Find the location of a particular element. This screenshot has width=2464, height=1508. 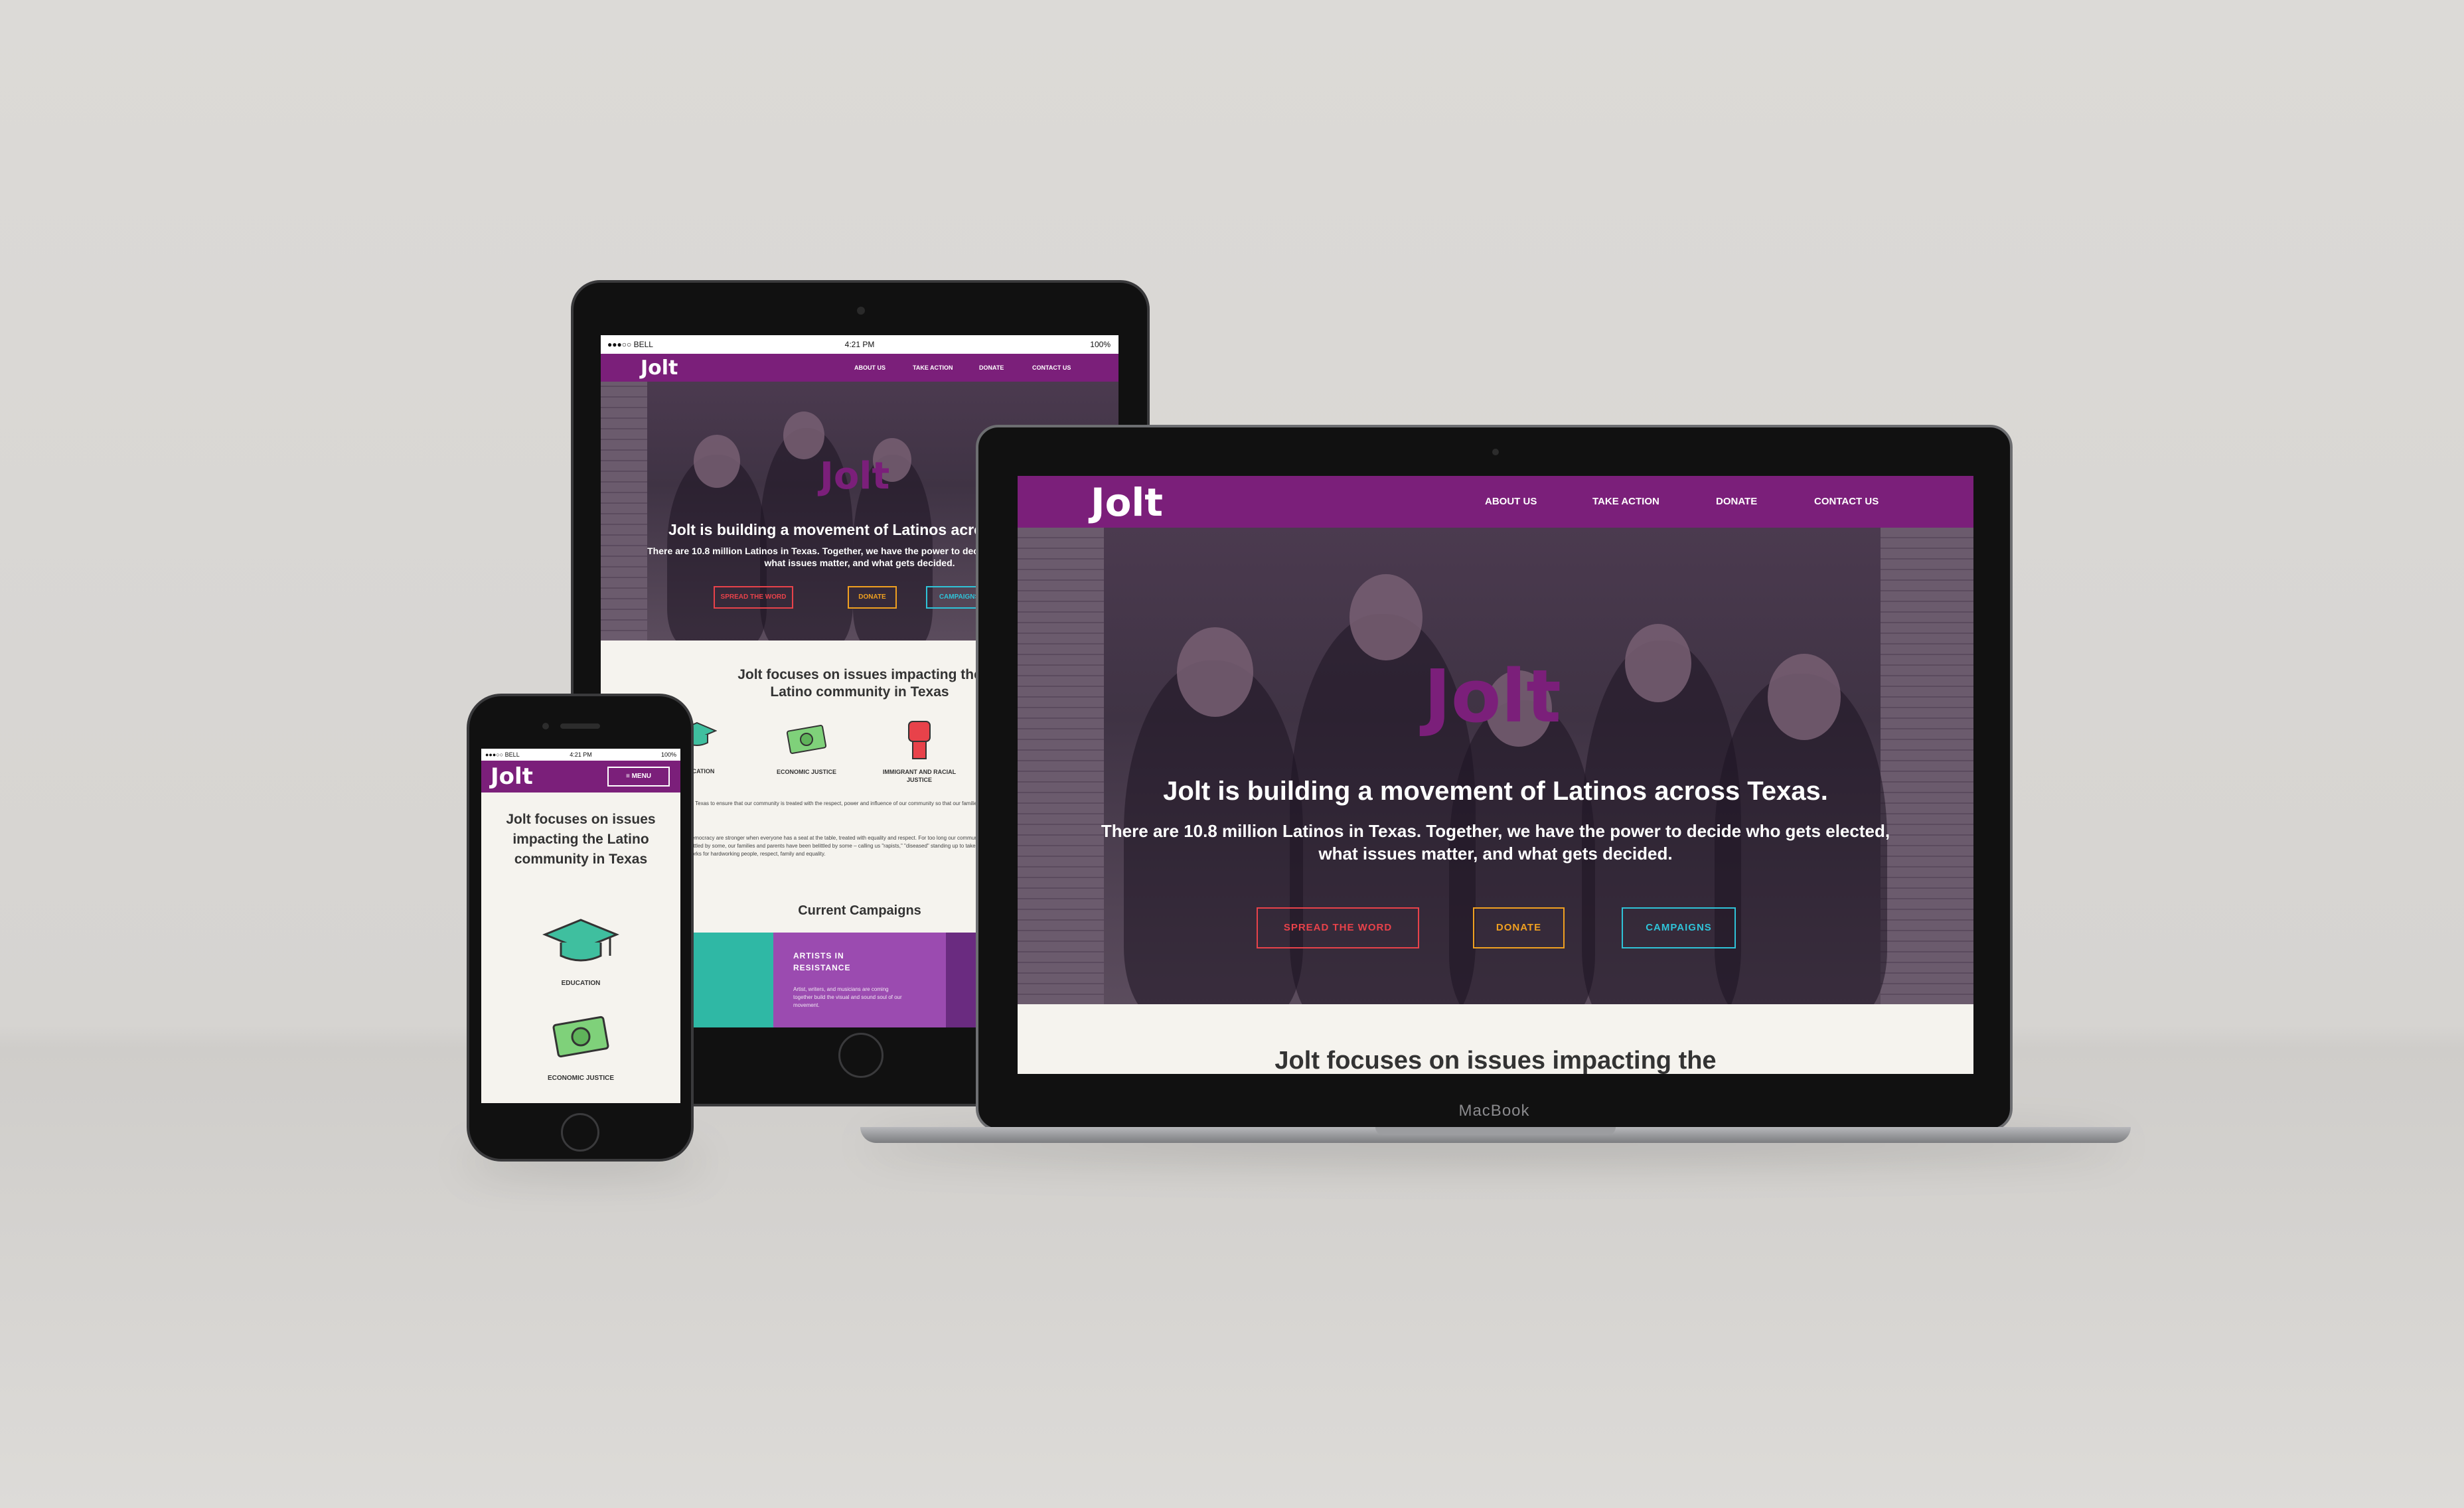

tablet-feature-economic: ECONOMIC JUSTICE is located at coordinates (806, 772).